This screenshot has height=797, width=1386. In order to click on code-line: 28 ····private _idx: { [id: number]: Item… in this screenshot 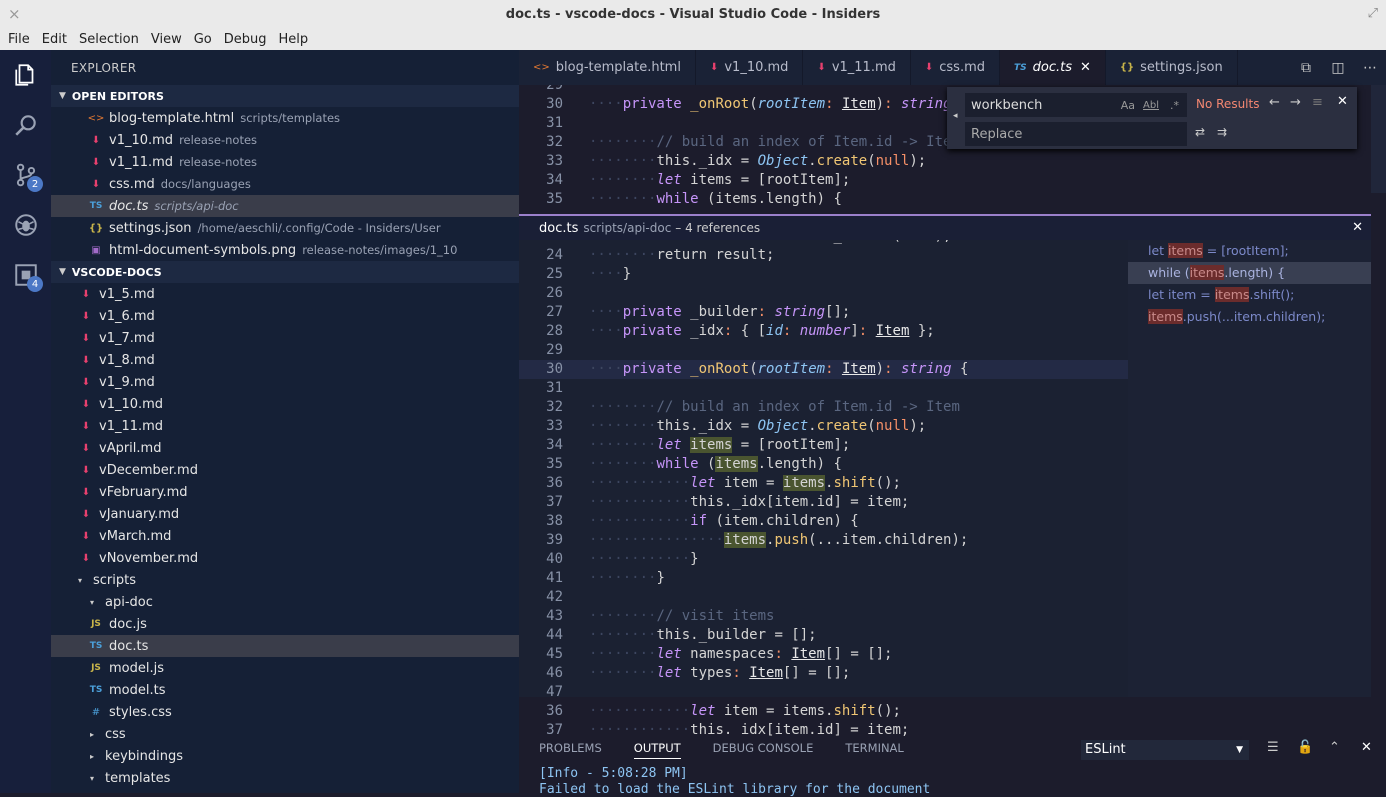, I will do `click(823, 331)`.